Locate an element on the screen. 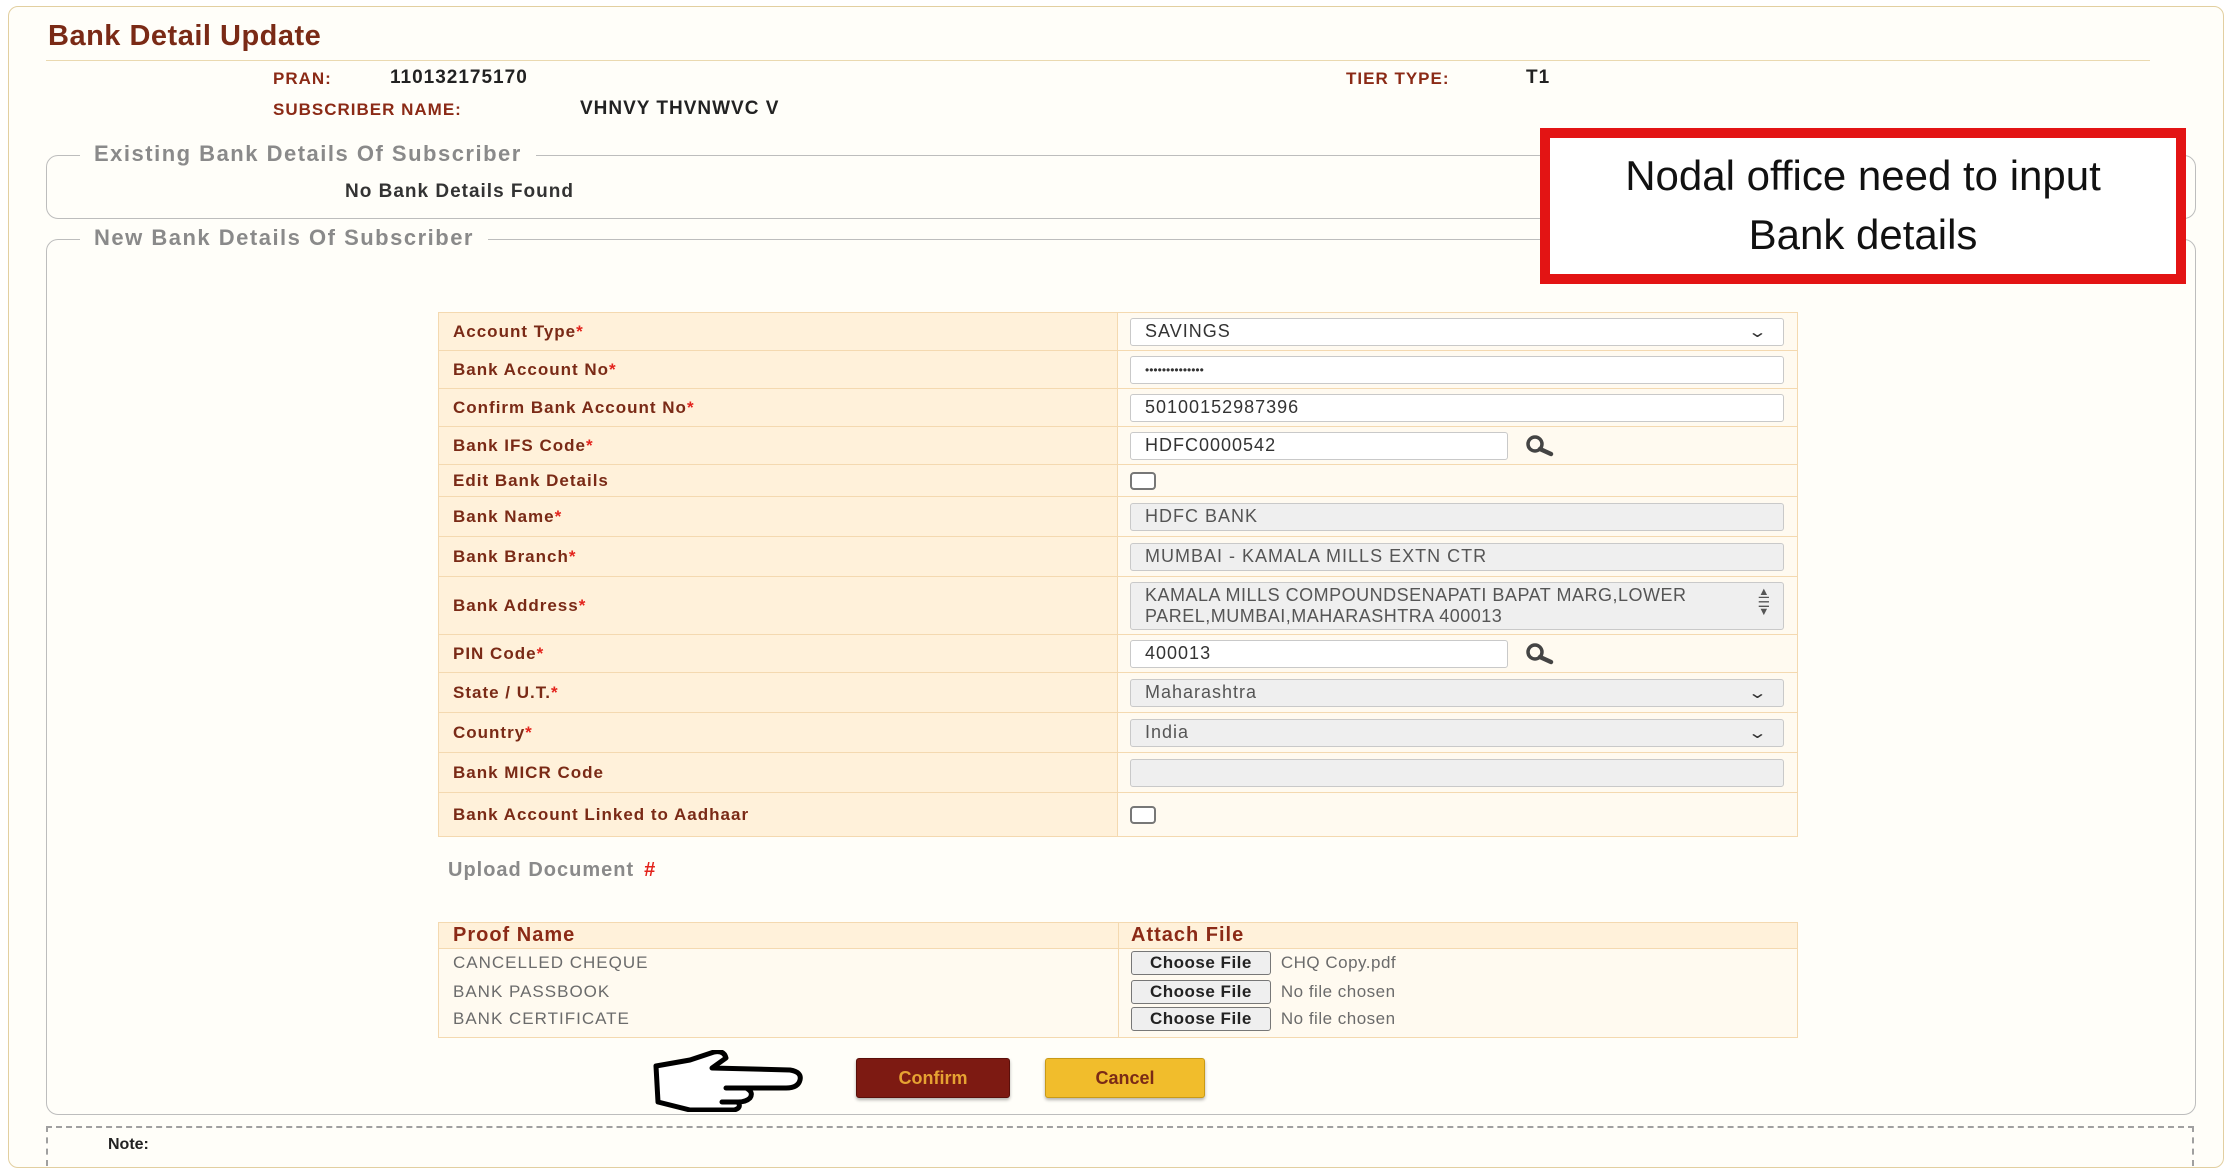 This screenshot has height=1168, width=2231. country-select: India ⌄ is located at coordinates (1457, 732).